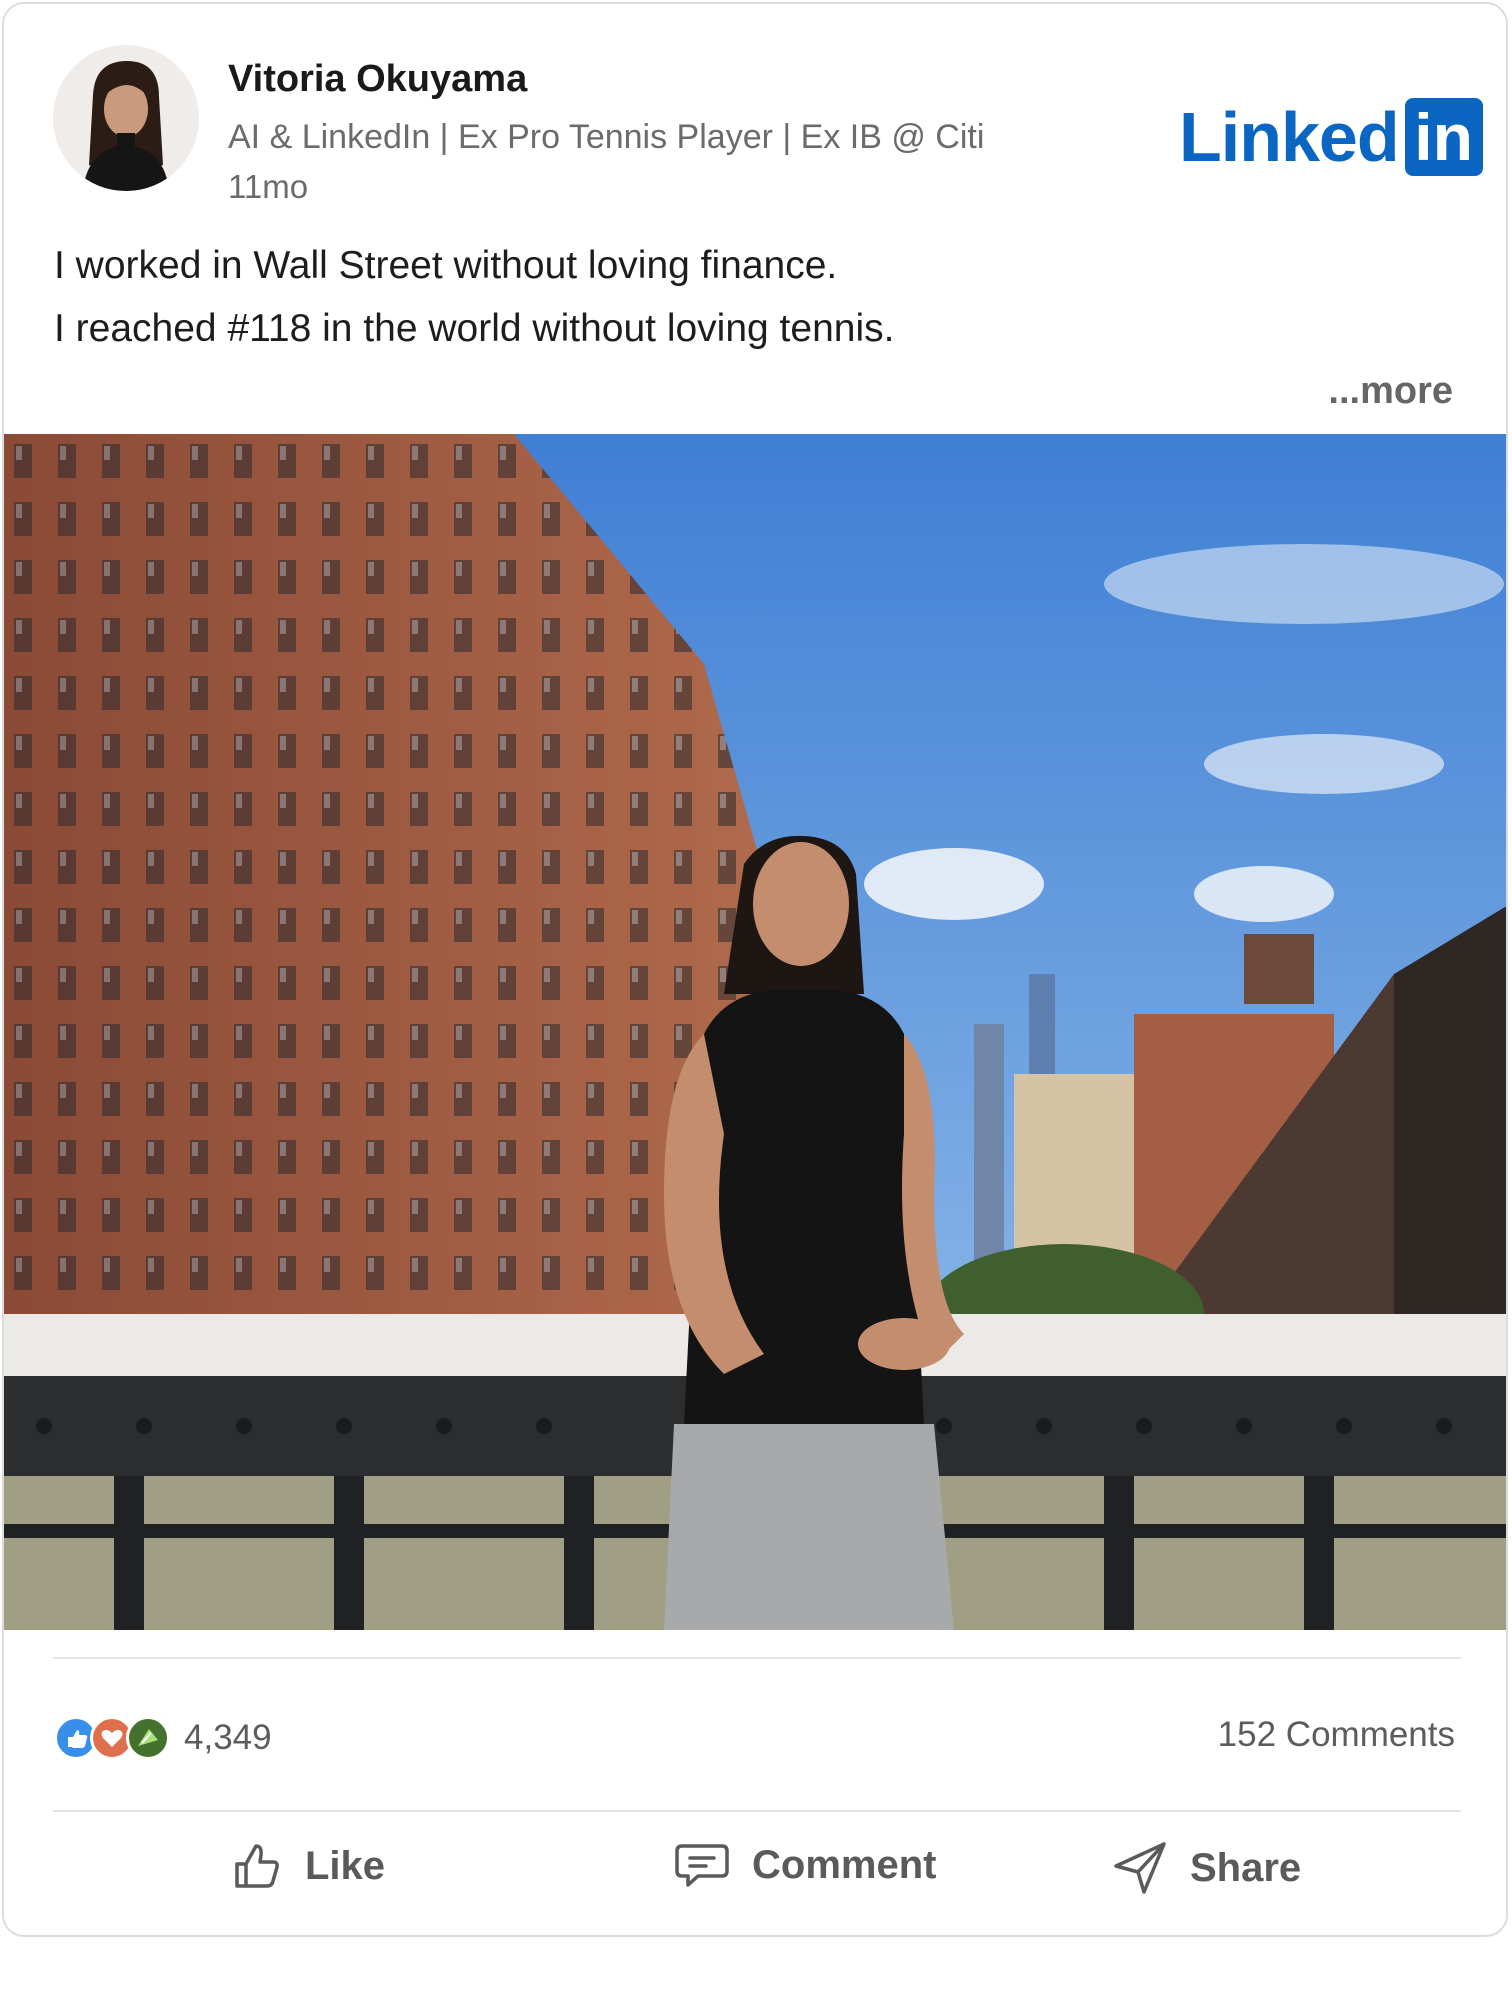 This screenshot has height=2013, width=1512. I want to click on author-name: Vitoria Okuyama, so click(377, 79).